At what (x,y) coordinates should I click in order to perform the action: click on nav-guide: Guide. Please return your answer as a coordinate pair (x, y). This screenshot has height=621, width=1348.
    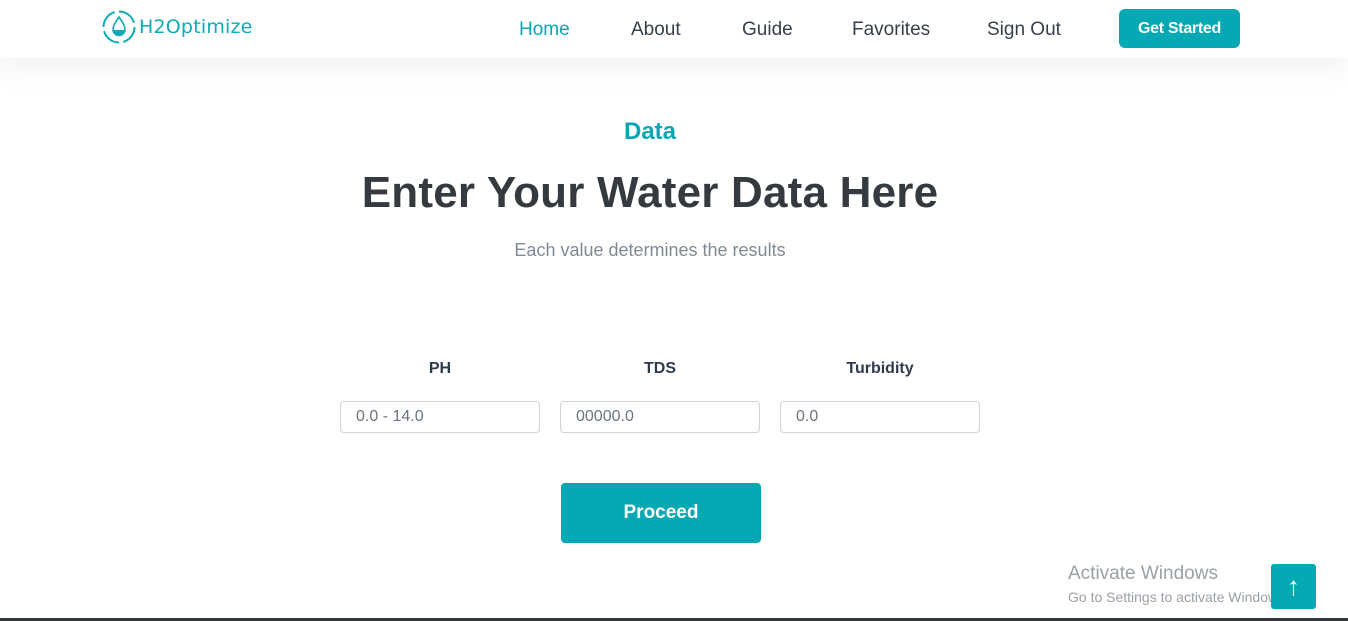
    Looking at the image, I should click on (767, 30).